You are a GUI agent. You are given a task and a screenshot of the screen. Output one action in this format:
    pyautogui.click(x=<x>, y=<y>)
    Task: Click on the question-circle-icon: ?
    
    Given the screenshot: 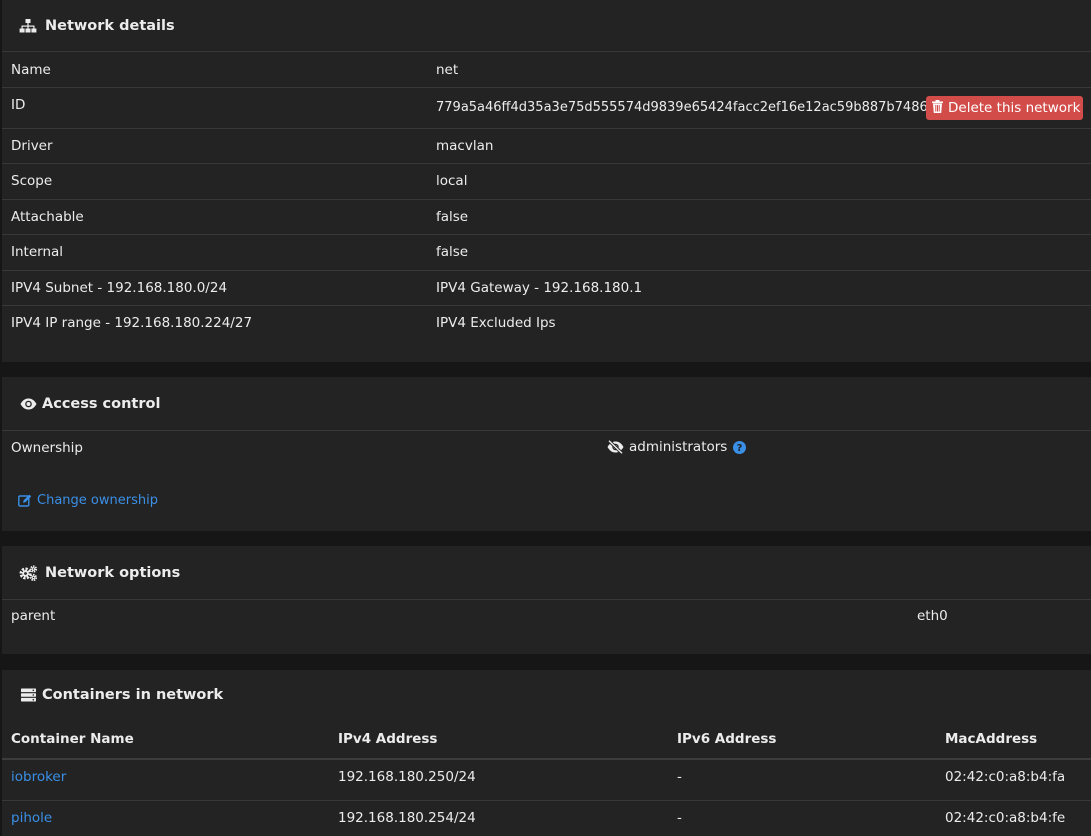 What is the action you would take?
    pyautogui.click(x=740, y=447)
    